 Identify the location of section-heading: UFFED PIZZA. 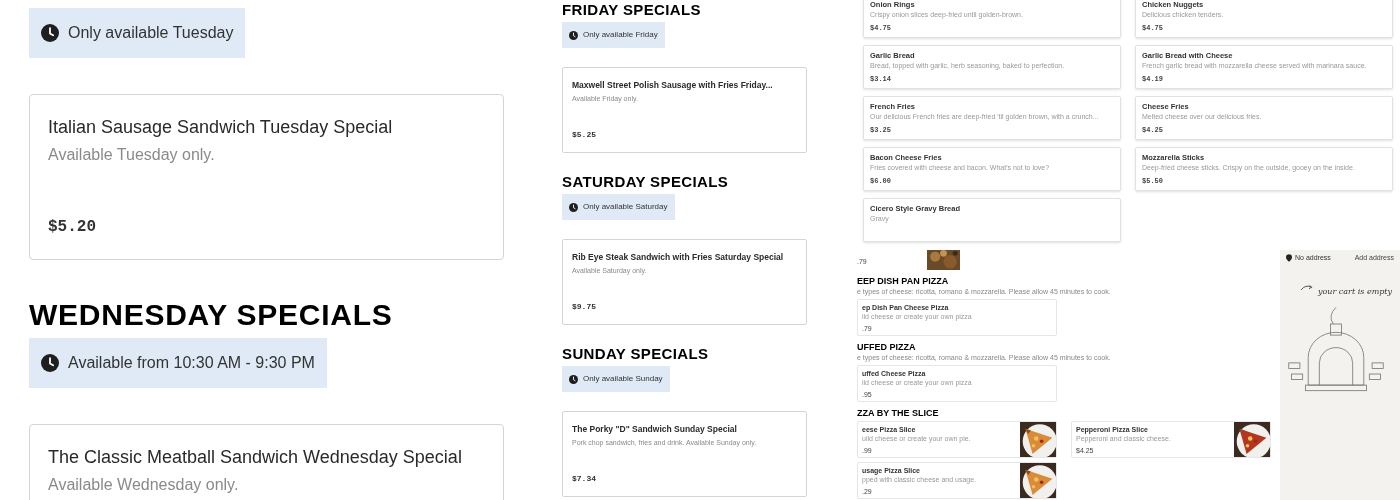
(886, 347).